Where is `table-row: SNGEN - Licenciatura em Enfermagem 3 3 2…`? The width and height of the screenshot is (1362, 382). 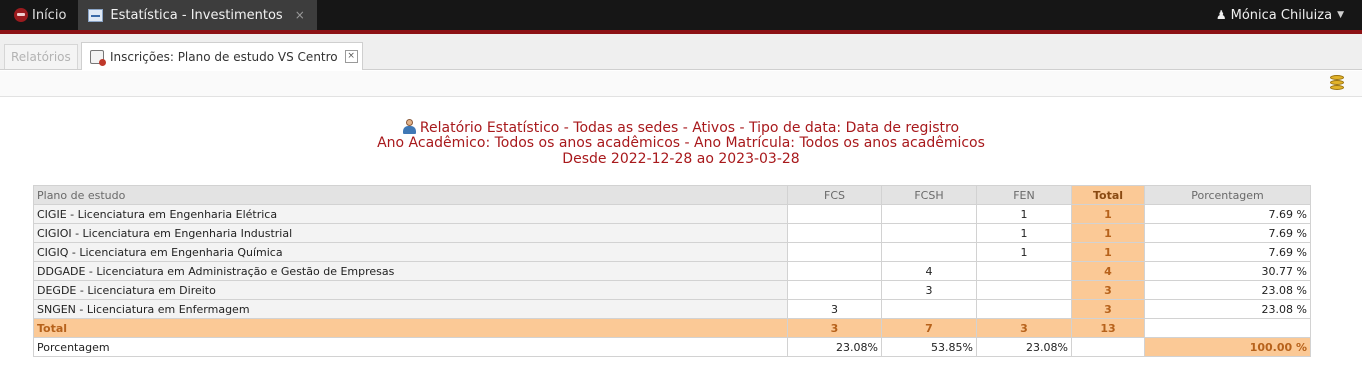 table-row: SNGEN - Licenciatura em Enfermagem 3 3 2… is located at coordinates (672, 309).